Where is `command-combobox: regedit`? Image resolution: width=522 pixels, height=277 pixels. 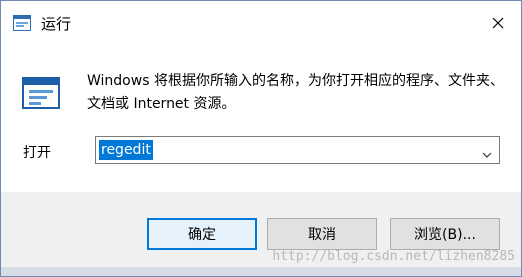 command-combobox: regedit is located at coordinates (297, 150).